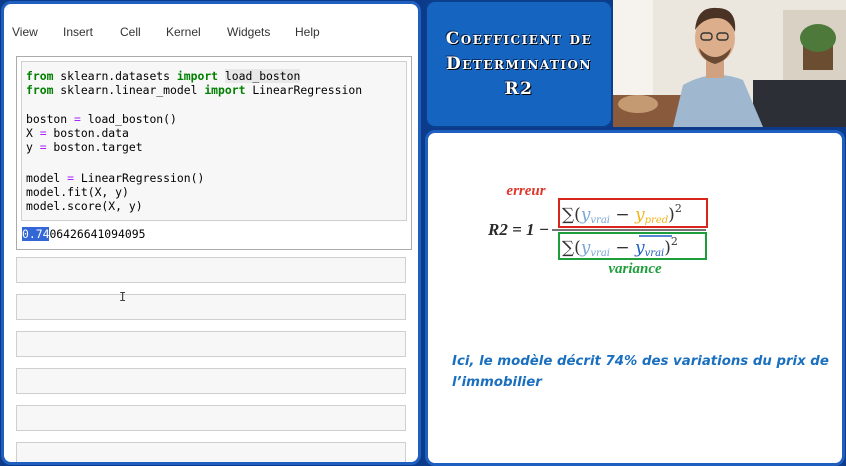 This screenshot has height=466, width=846. Describe the element at coordinates (163, 76) in the screenshot. I see `code-line-1: from sklearn.datasets import load_boston` at that location.